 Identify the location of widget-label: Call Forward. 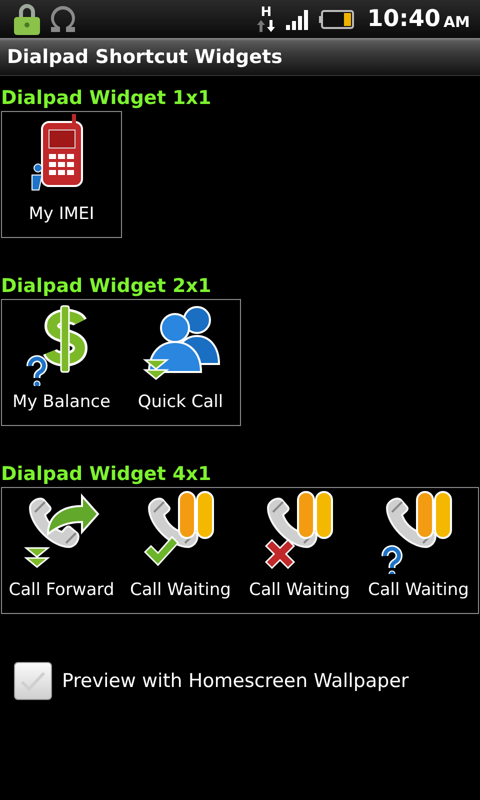
(61, 590).